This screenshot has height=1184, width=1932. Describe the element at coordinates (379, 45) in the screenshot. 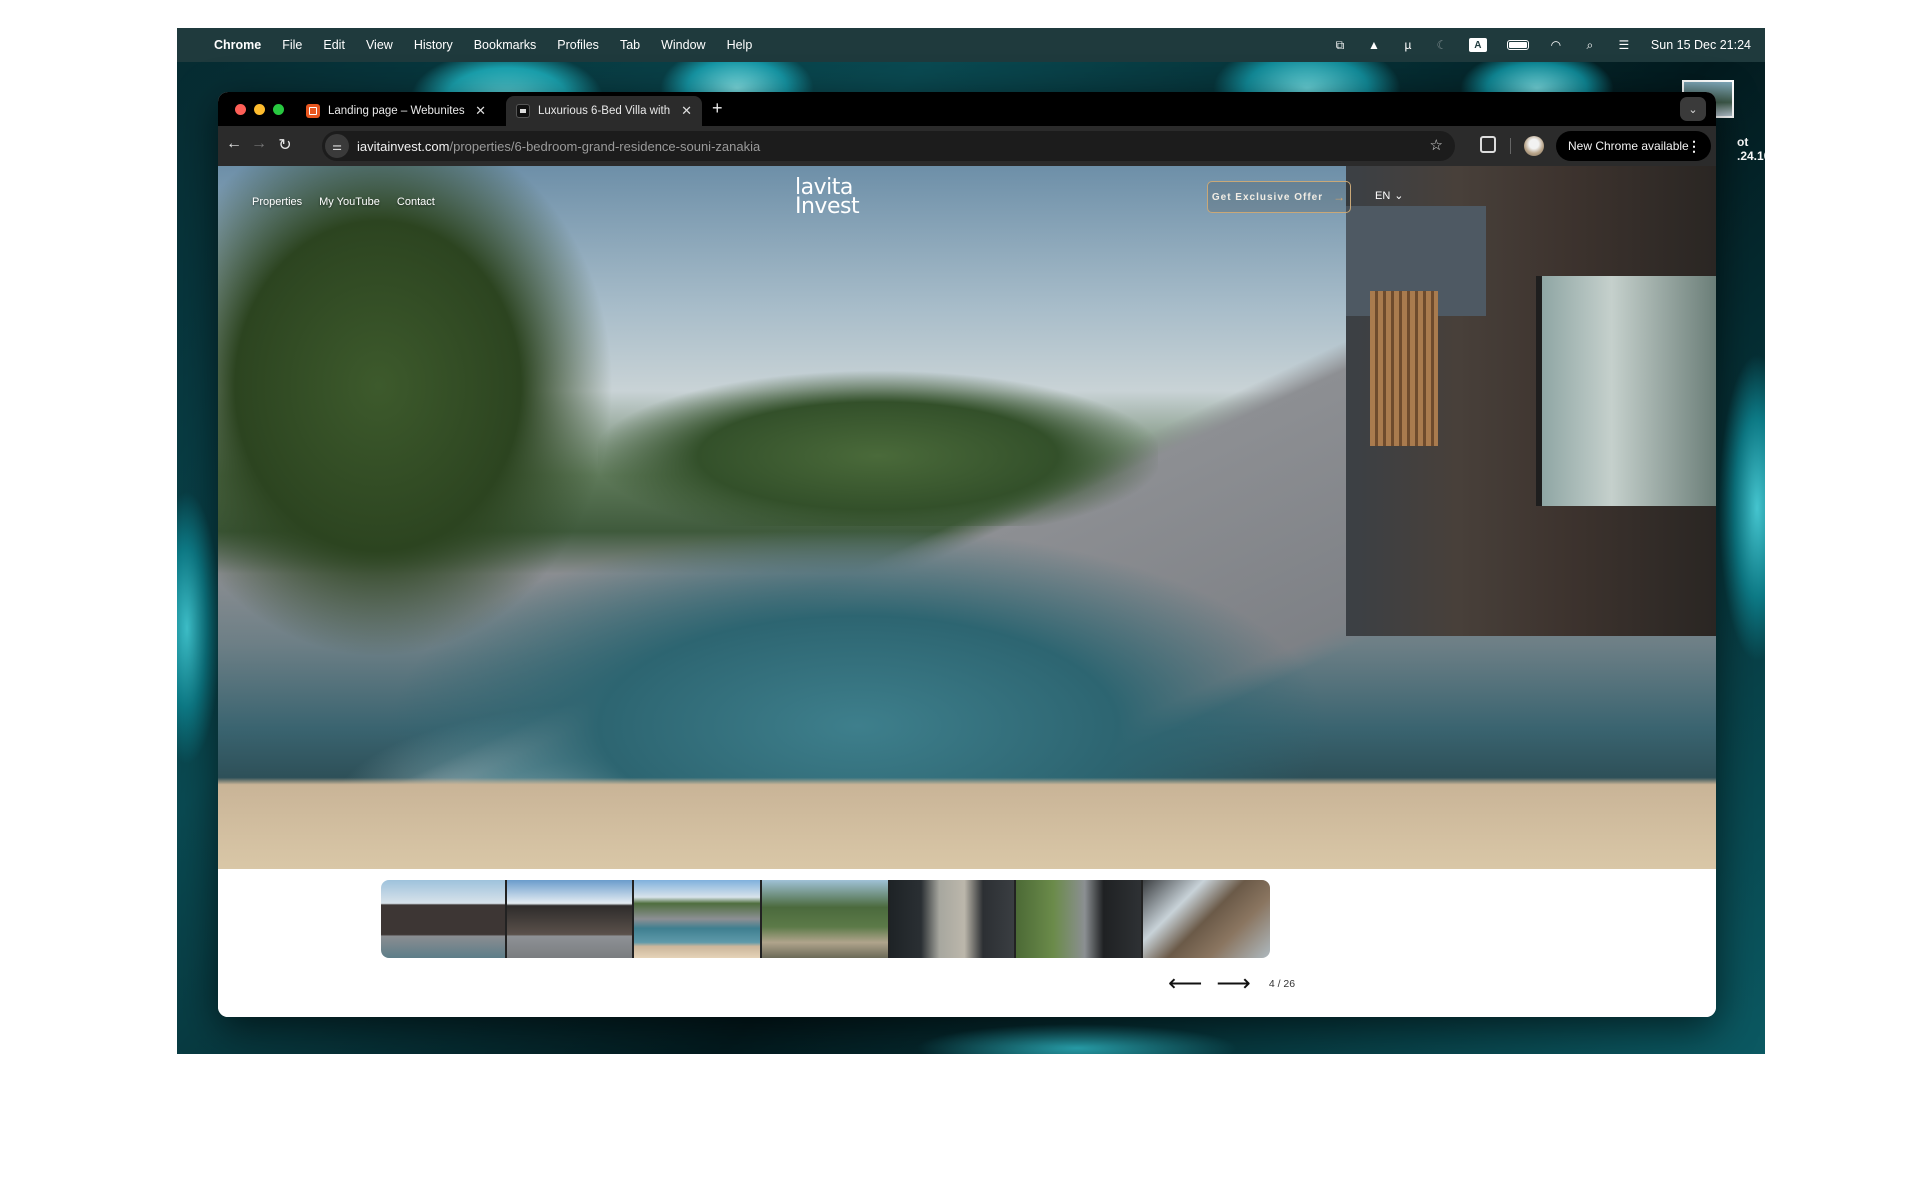

I see `menu-view: View` at that location.